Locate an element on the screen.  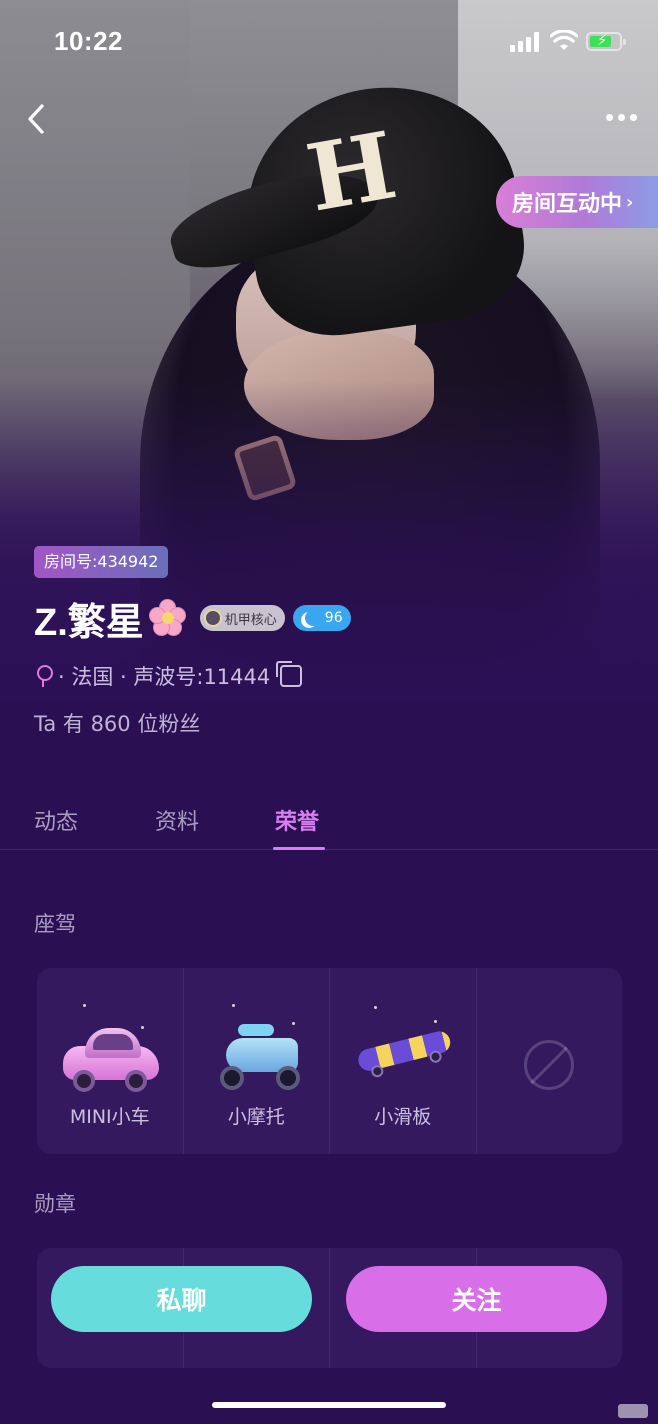
mech-badge-label: 机甲核心 is located at coordinates (250, 620).